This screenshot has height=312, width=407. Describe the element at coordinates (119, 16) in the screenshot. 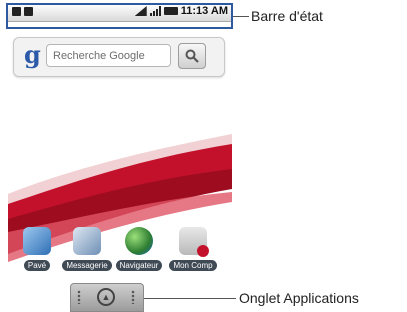

I see `status-bar-highlight` at that location.